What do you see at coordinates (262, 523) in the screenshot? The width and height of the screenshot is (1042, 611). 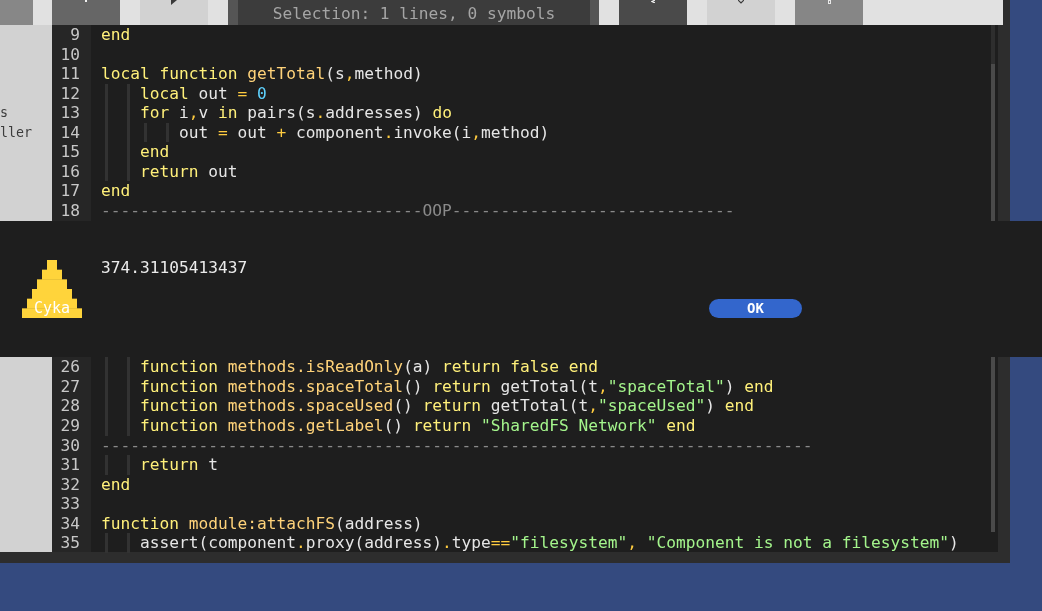 I see `code-line: function module:attachFS(address)` at bounding box center [262, 523].